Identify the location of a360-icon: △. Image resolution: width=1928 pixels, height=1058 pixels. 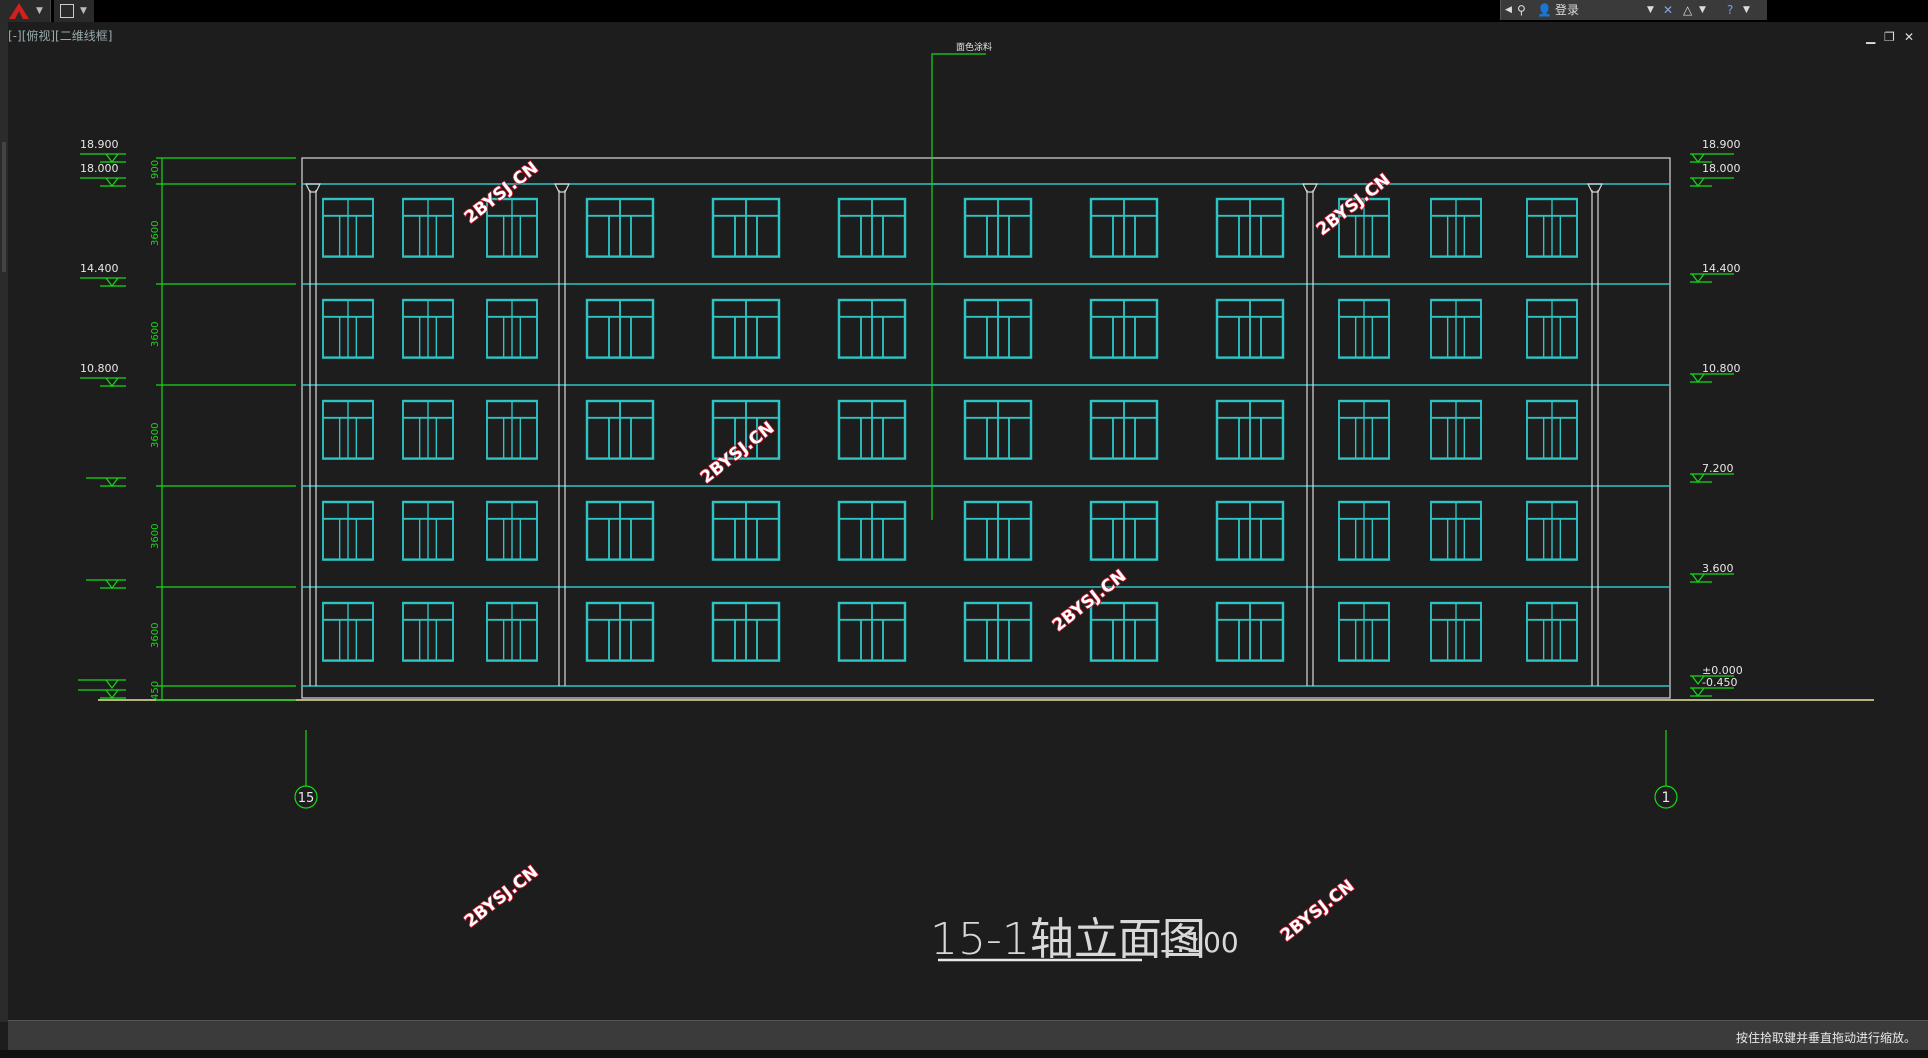
(1687, 10).